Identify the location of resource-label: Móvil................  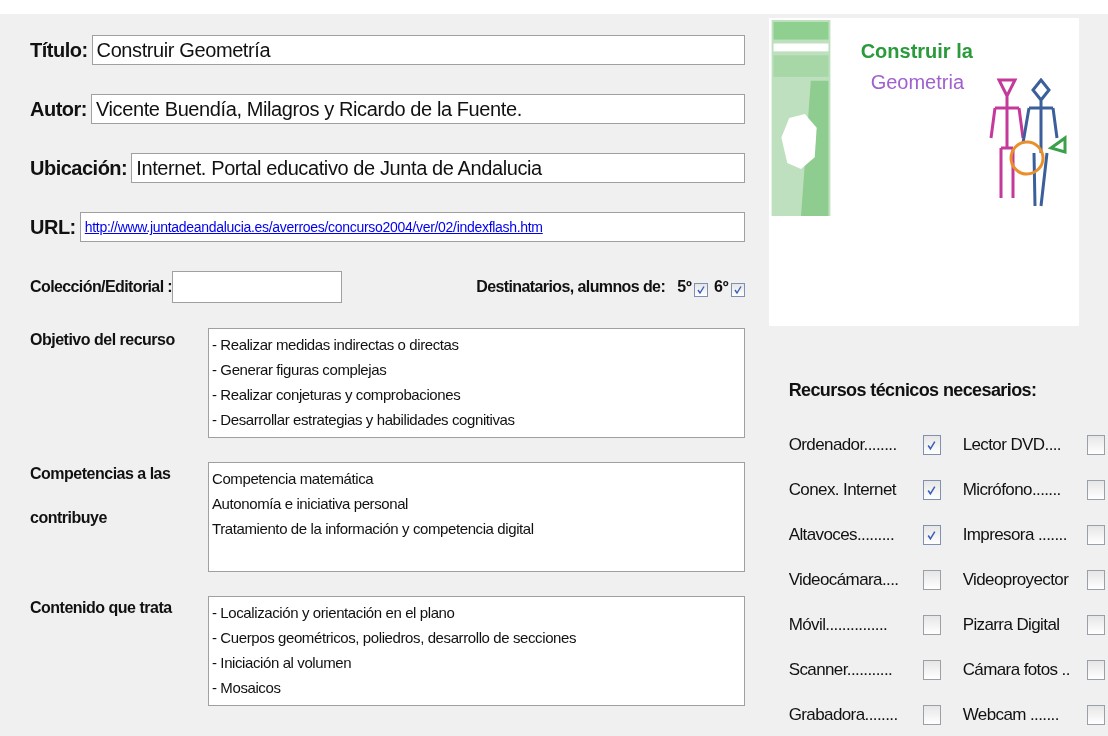
(838, 625).